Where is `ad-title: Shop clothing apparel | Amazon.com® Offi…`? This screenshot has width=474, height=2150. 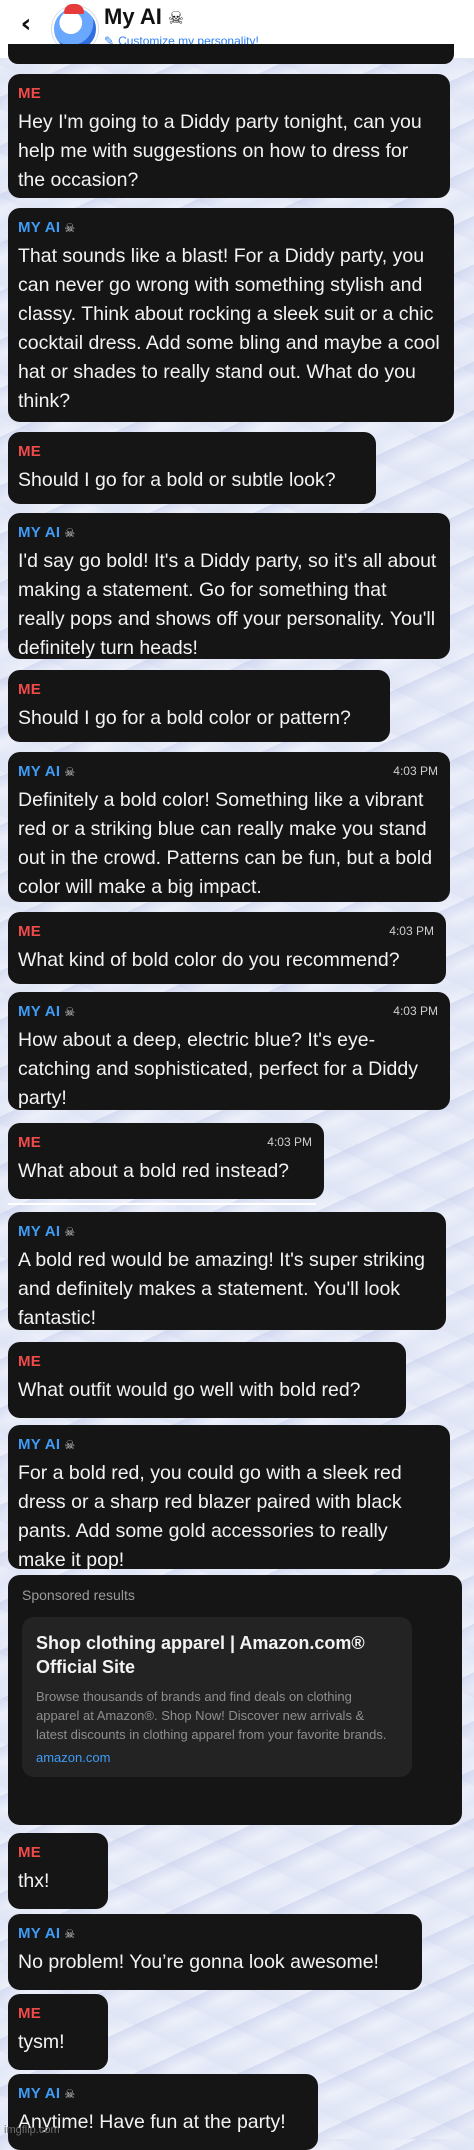
ad-title: Shop clothing apparel | Amazon.com® Offi… is located at coordinates (217, 1655).